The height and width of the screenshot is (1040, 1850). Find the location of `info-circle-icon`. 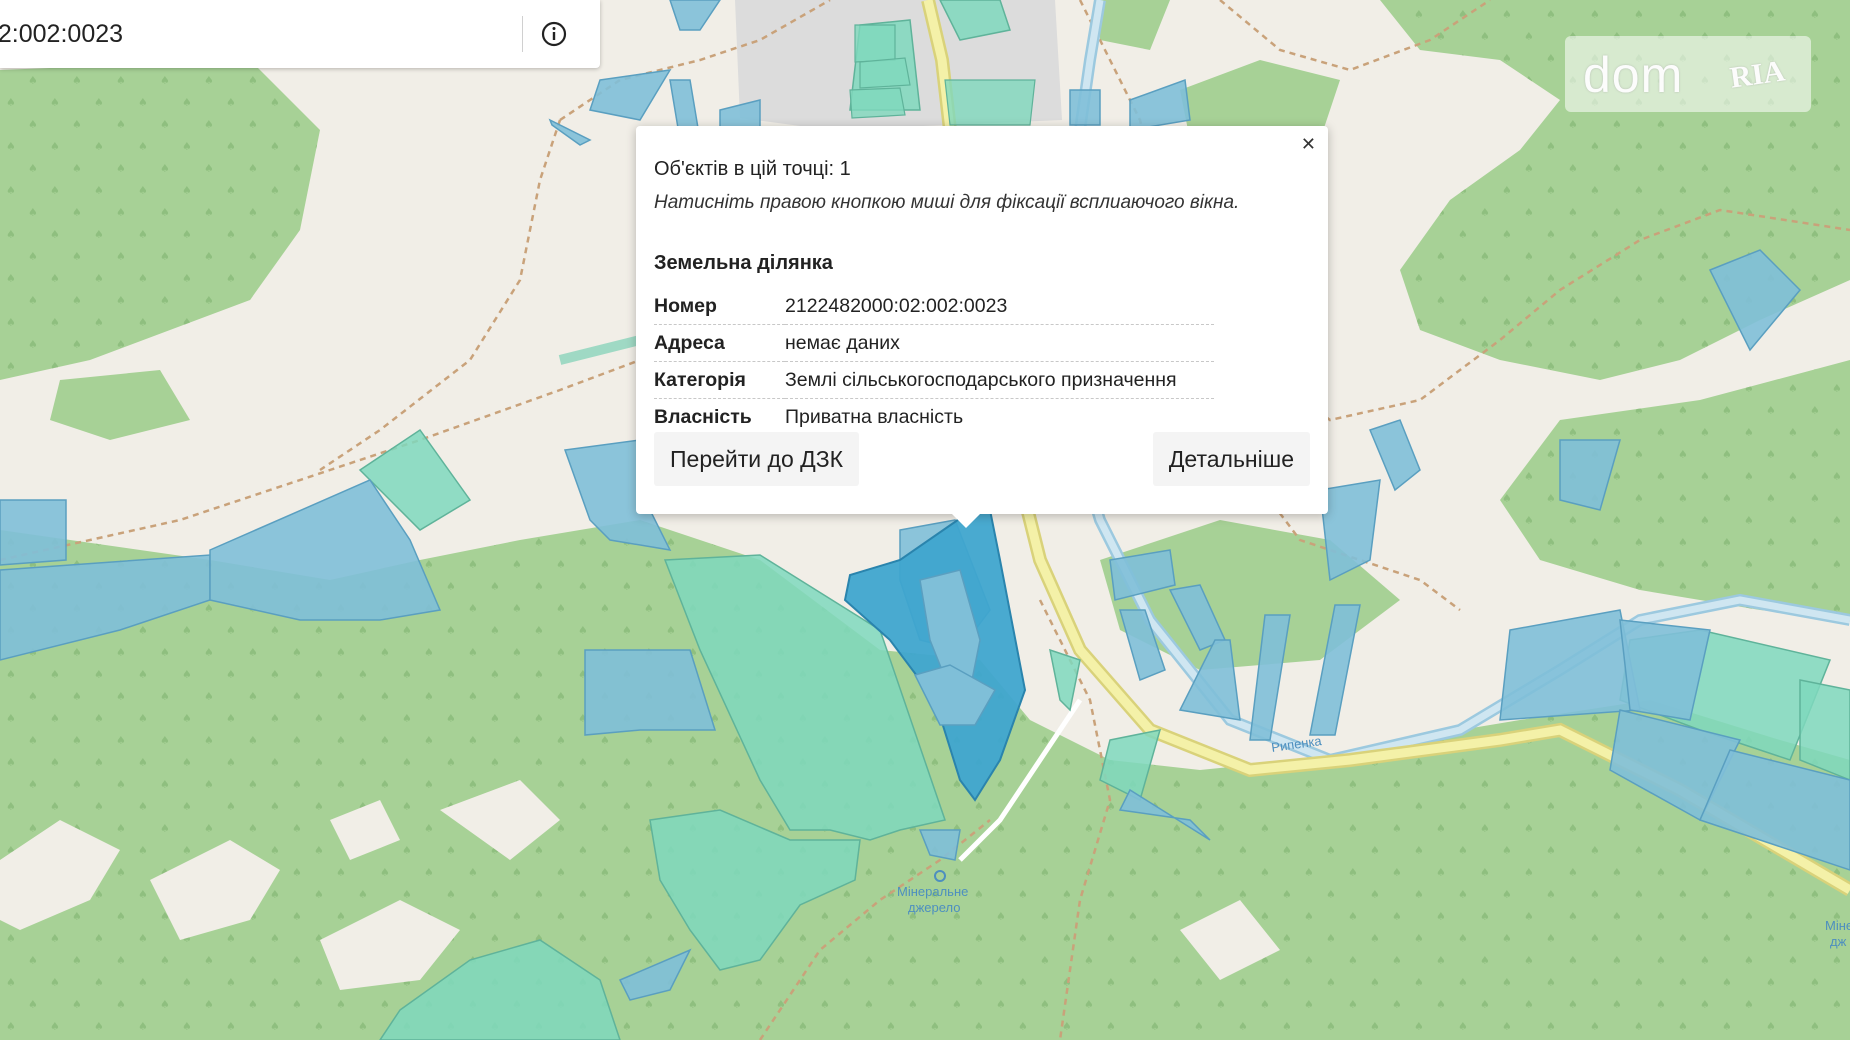

info-circle-icon is located at coordinates (554, 34).